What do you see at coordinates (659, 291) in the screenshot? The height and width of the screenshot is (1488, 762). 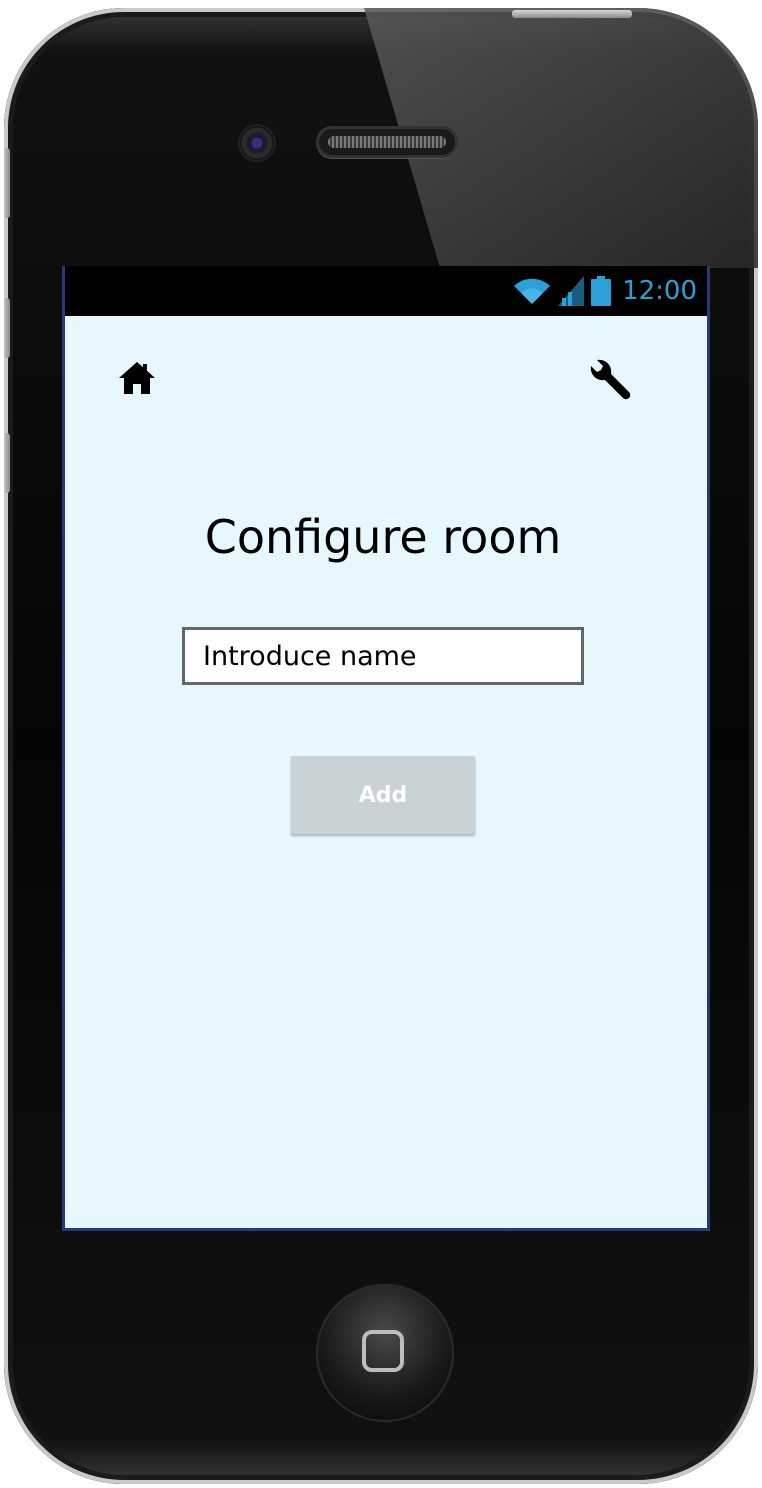 I see `status-clock: 12:00` at bounding box center [659, 291].